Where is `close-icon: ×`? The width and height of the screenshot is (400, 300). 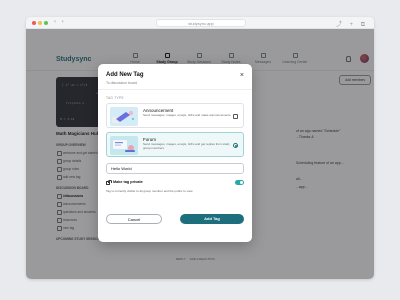
close-icon: × is located at coordinates (242, 75).